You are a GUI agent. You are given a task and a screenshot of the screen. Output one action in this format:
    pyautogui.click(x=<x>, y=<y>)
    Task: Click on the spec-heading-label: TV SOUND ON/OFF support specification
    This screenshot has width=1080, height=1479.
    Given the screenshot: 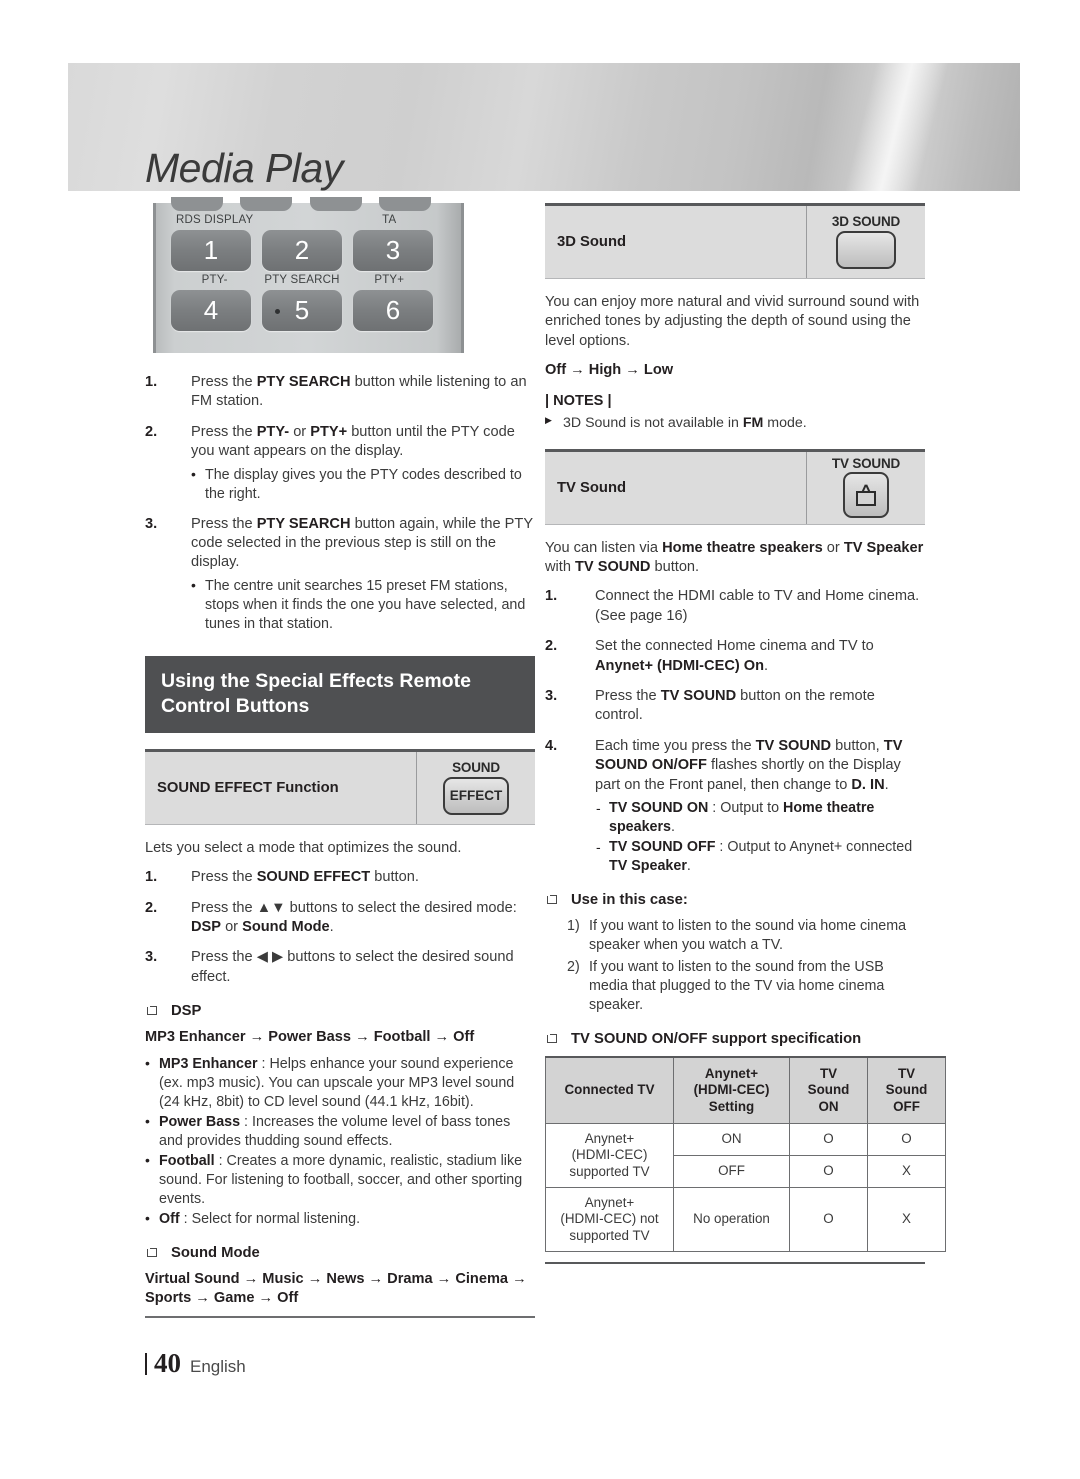 What is the action you would take?
    pyautogui.click(x=716, y=1038)
    